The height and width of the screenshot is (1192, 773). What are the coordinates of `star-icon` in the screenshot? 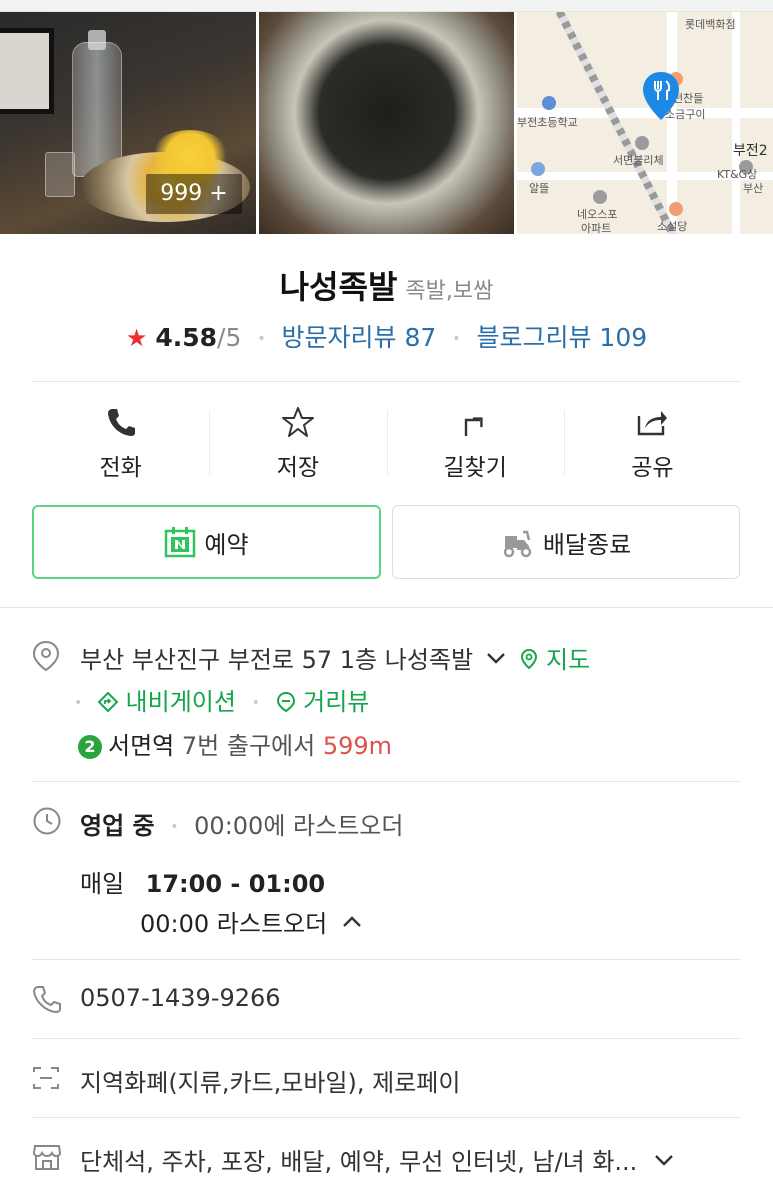 It's located at (297, 422).